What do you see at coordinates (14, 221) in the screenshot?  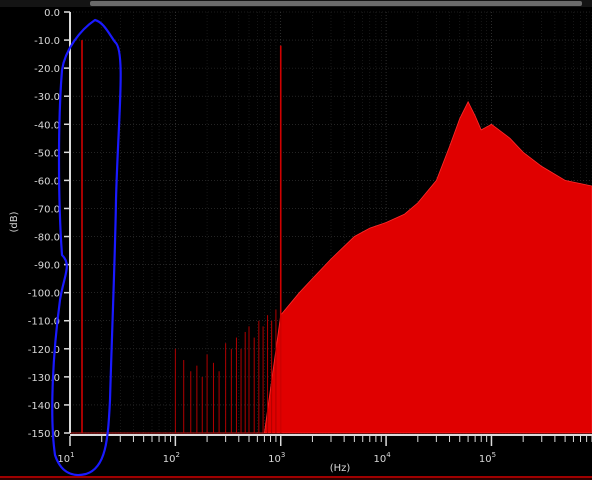 I see `y-axis-title: (dB)` at bounding box center [14, 221].